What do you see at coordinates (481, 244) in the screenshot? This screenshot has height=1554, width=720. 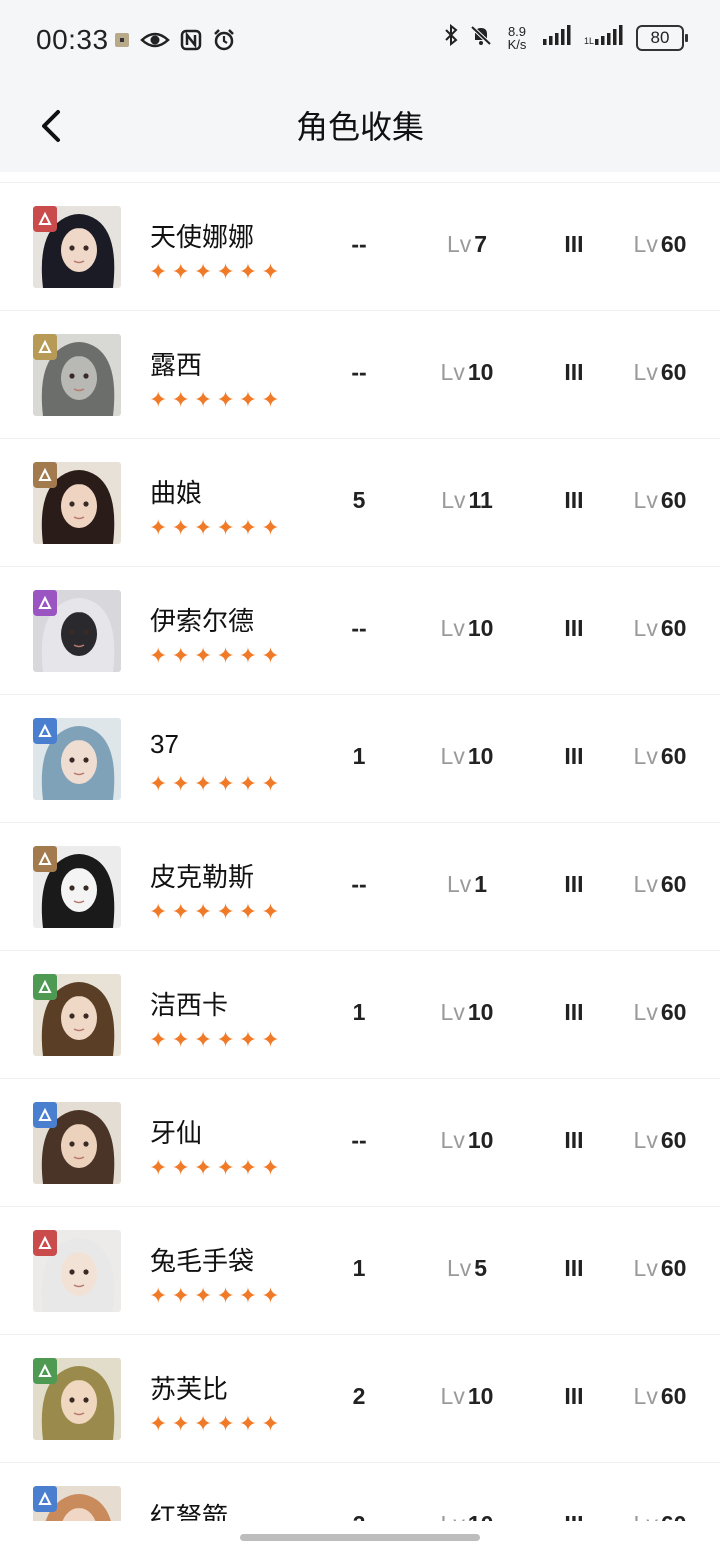 I see `level-number: 7` at bounding box center [481, 244].